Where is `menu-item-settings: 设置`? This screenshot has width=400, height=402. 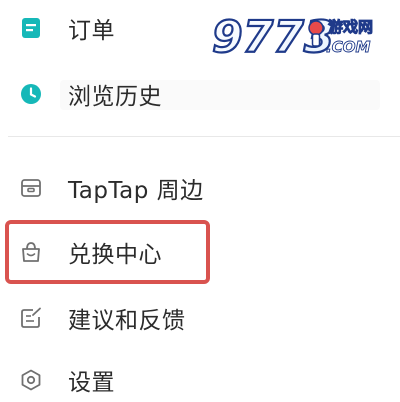
menu-item-settings: 设置 is located at coordinates (200, 377).